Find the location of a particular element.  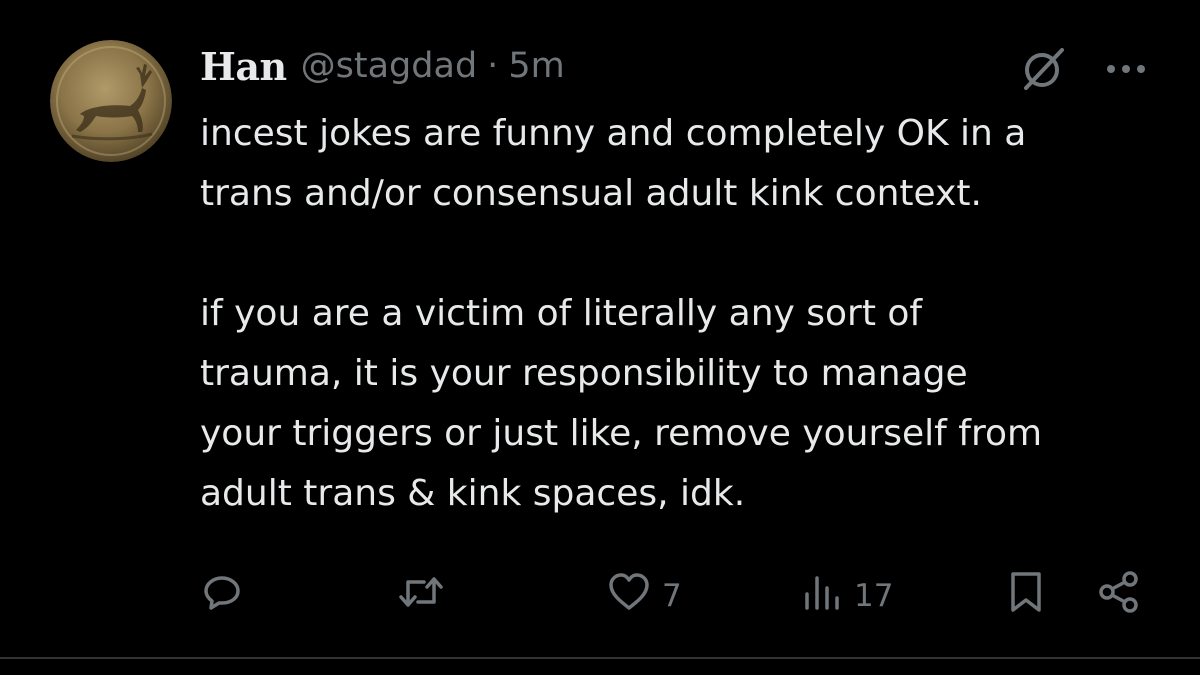

post-header: Han @stagdad · 5m is located at coordinates (382, 66).